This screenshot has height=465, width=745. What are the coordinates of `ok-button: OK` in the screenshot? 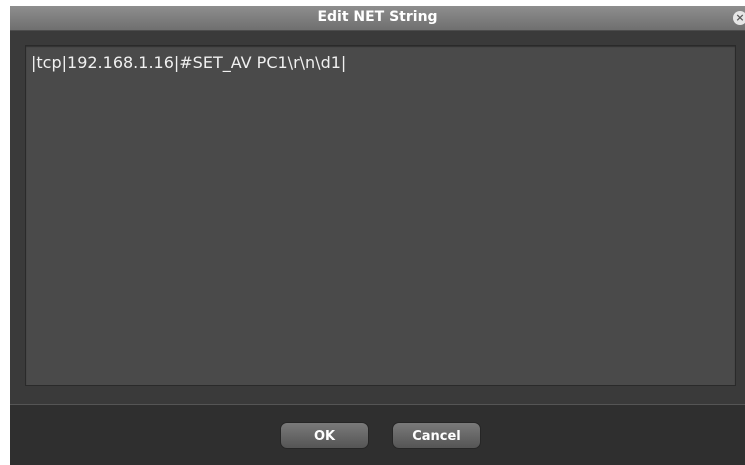 It's located at (324, 435).